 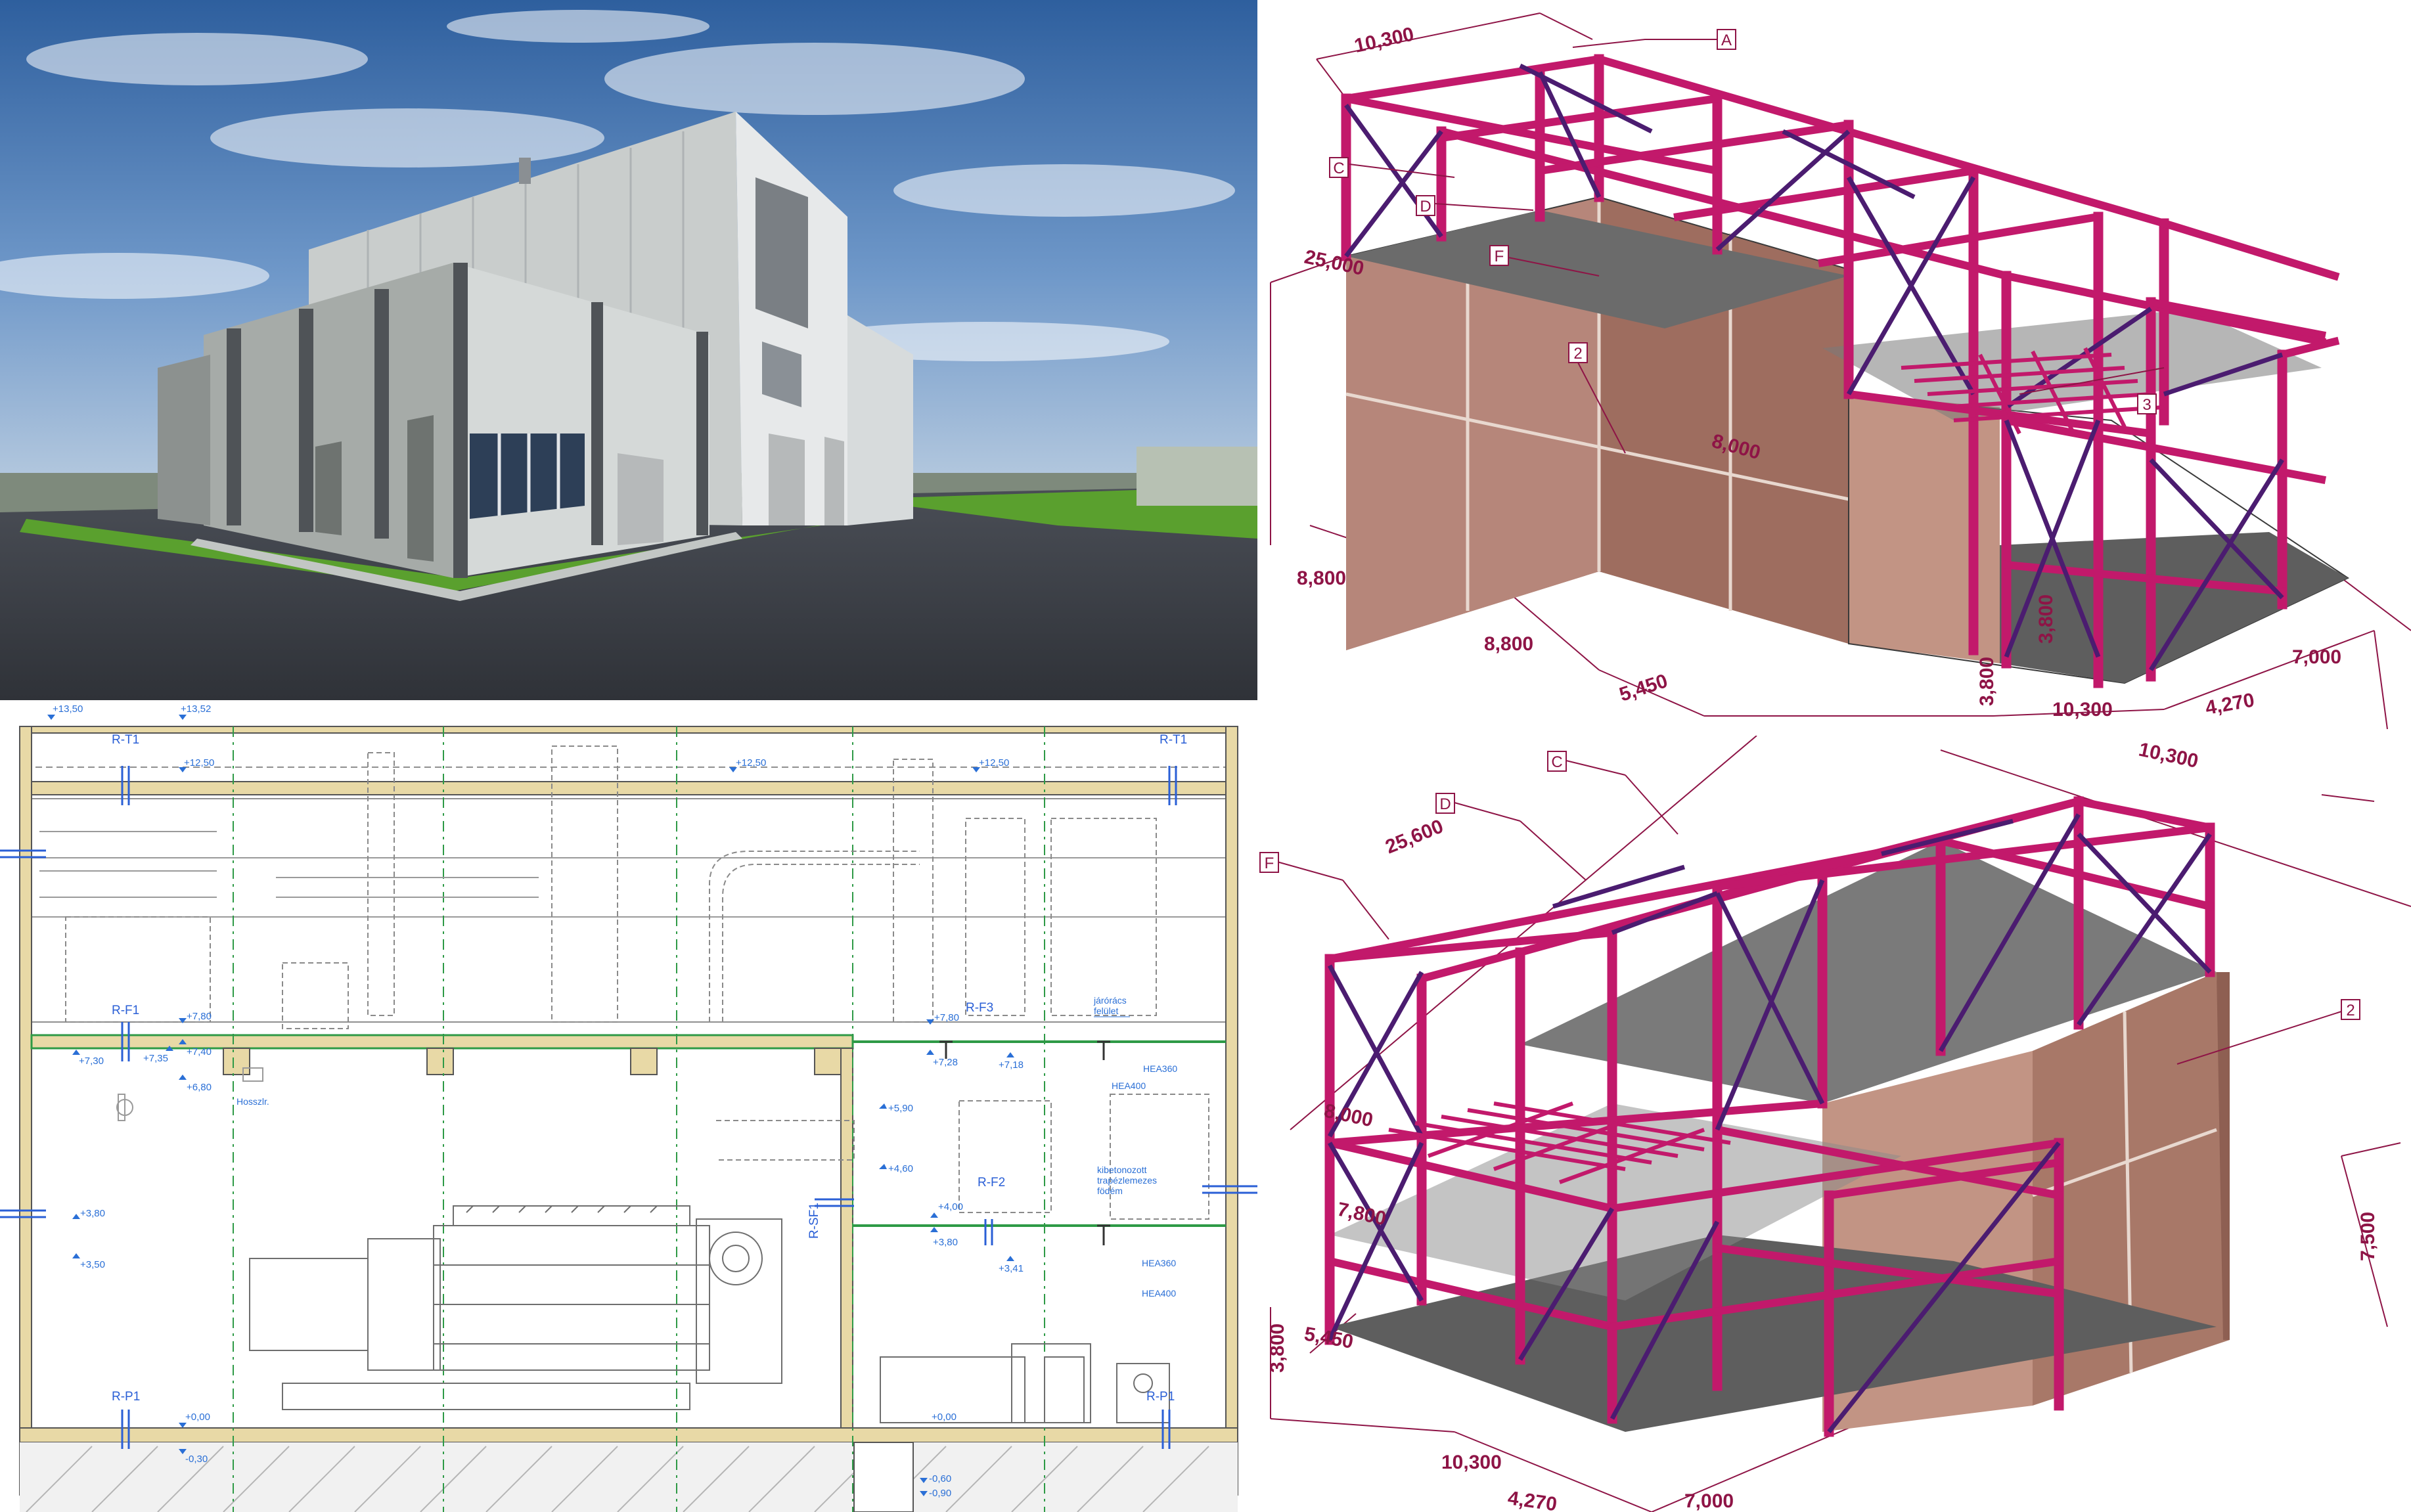 I want to click on dim-10300-top: 10,300, so click(x=1384, y=39).